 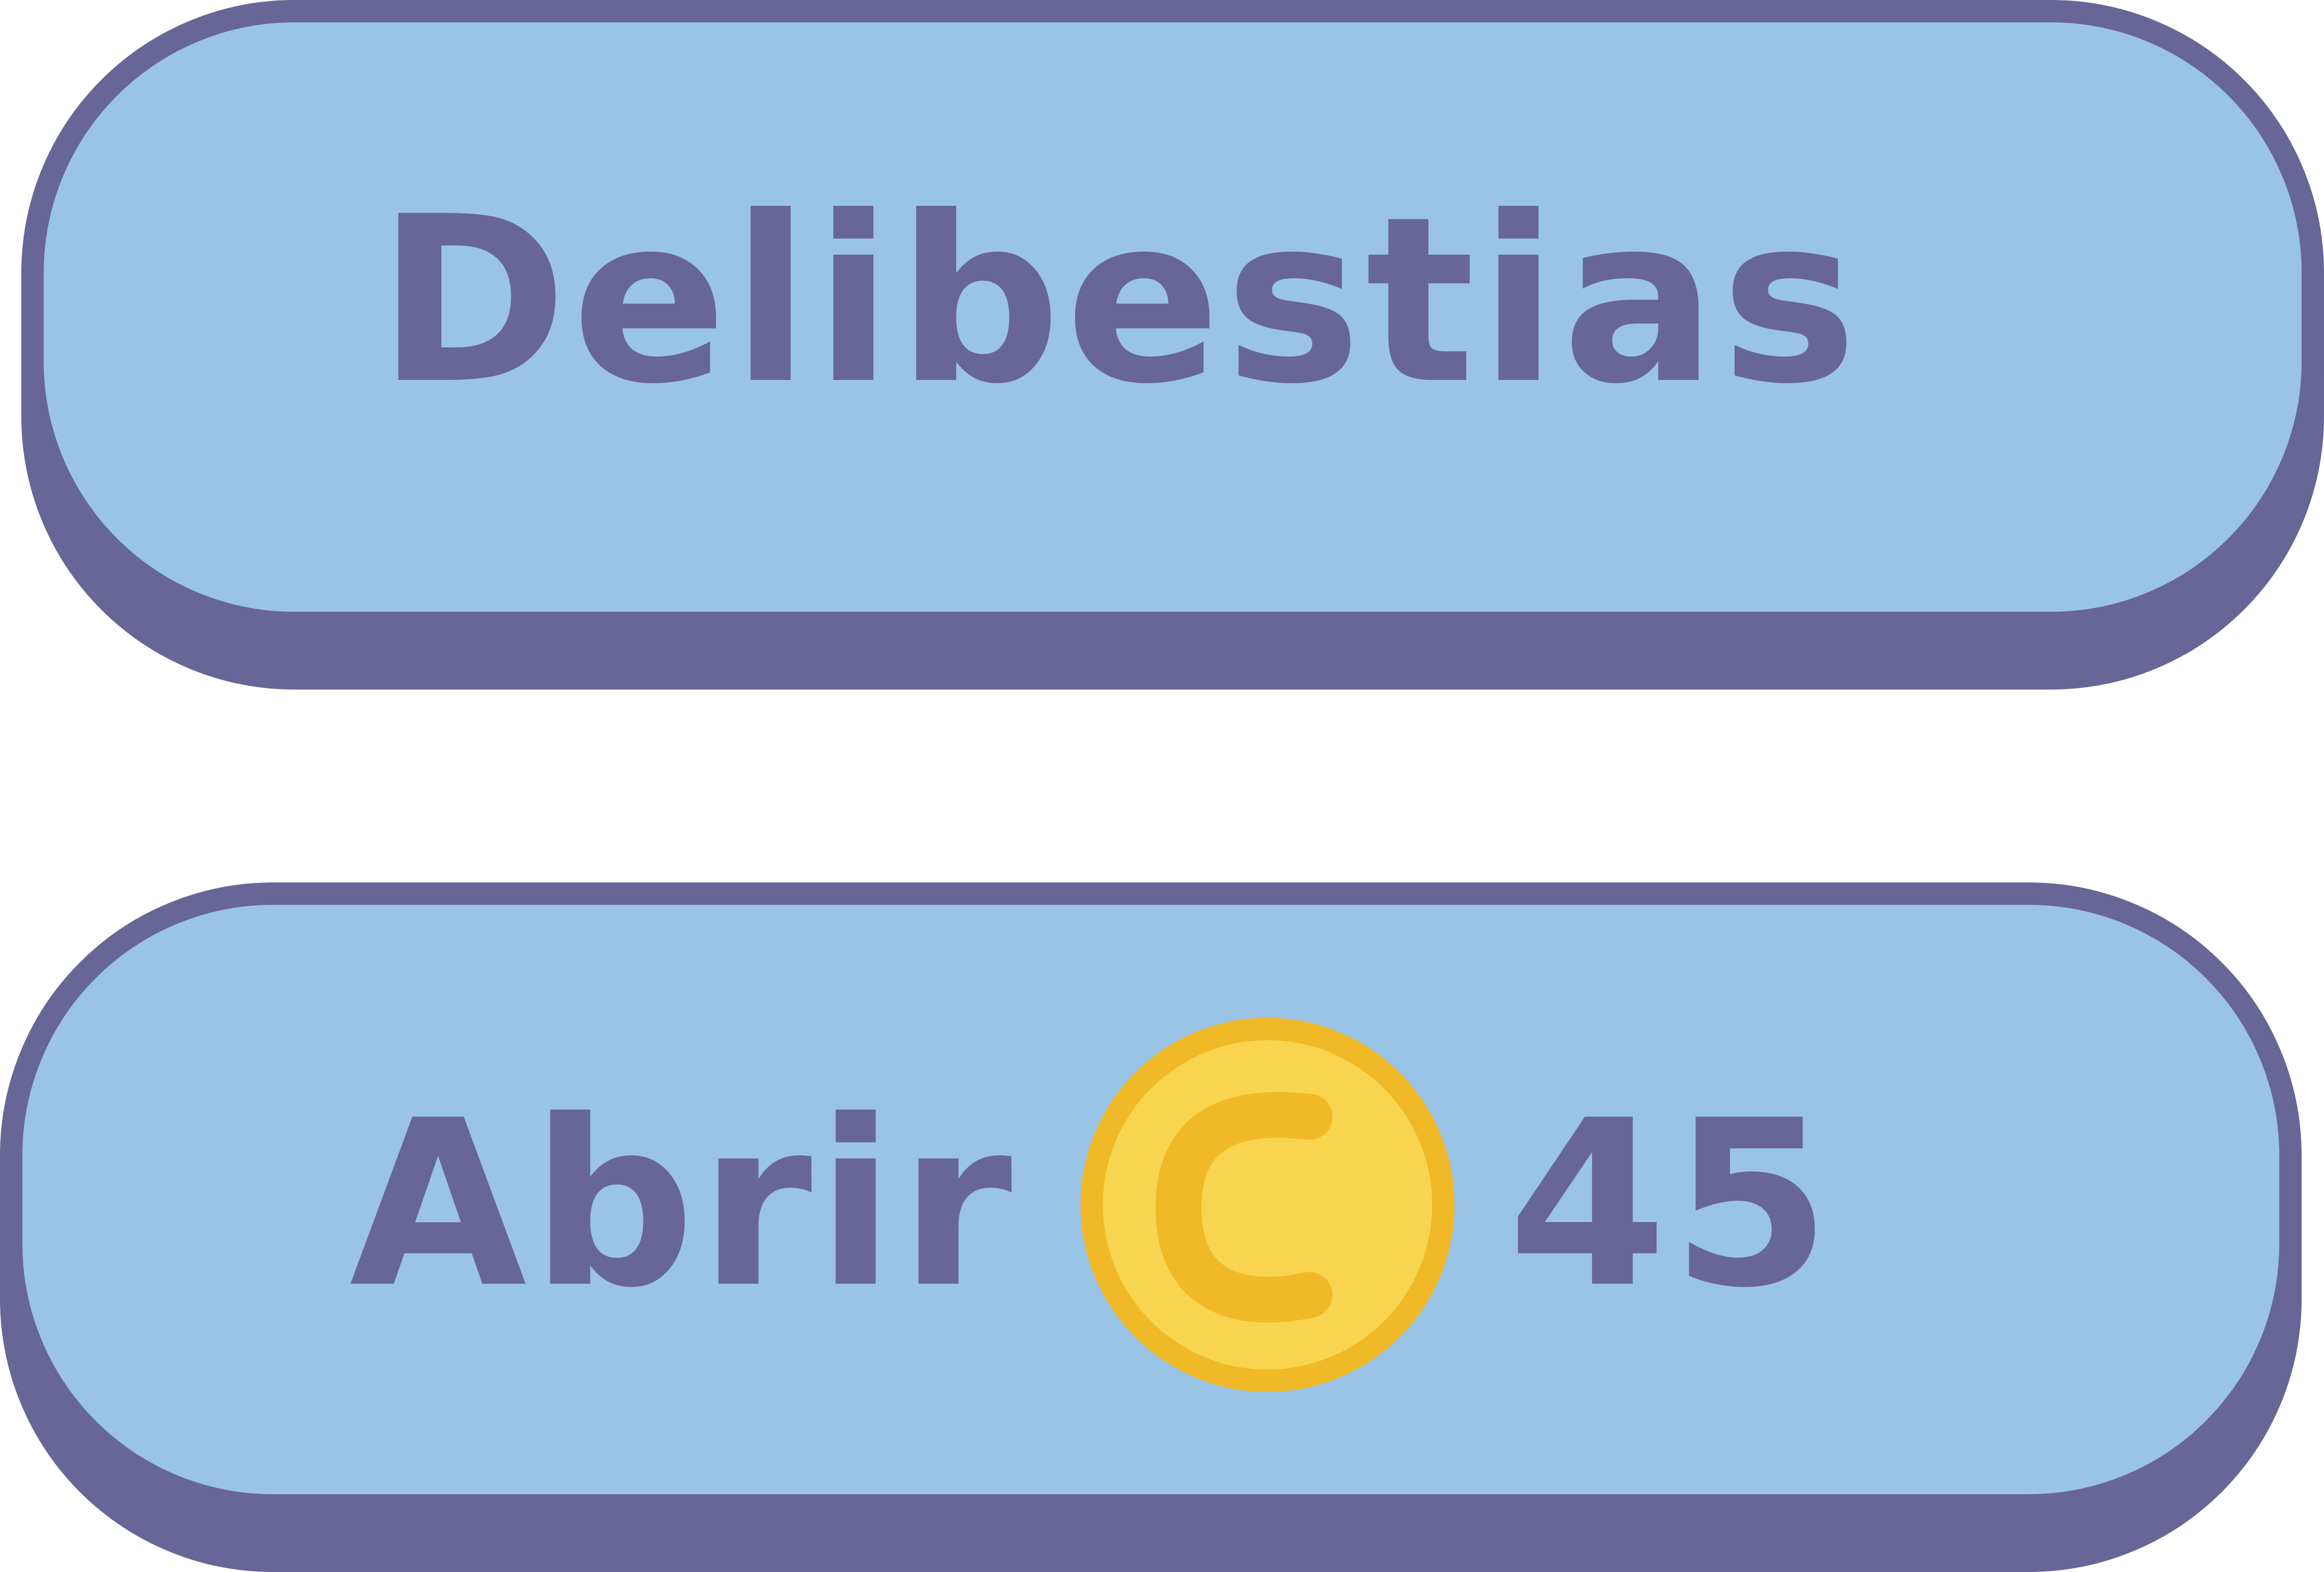 I want to click on price-label: 45, so click(x=1671, y=1205).